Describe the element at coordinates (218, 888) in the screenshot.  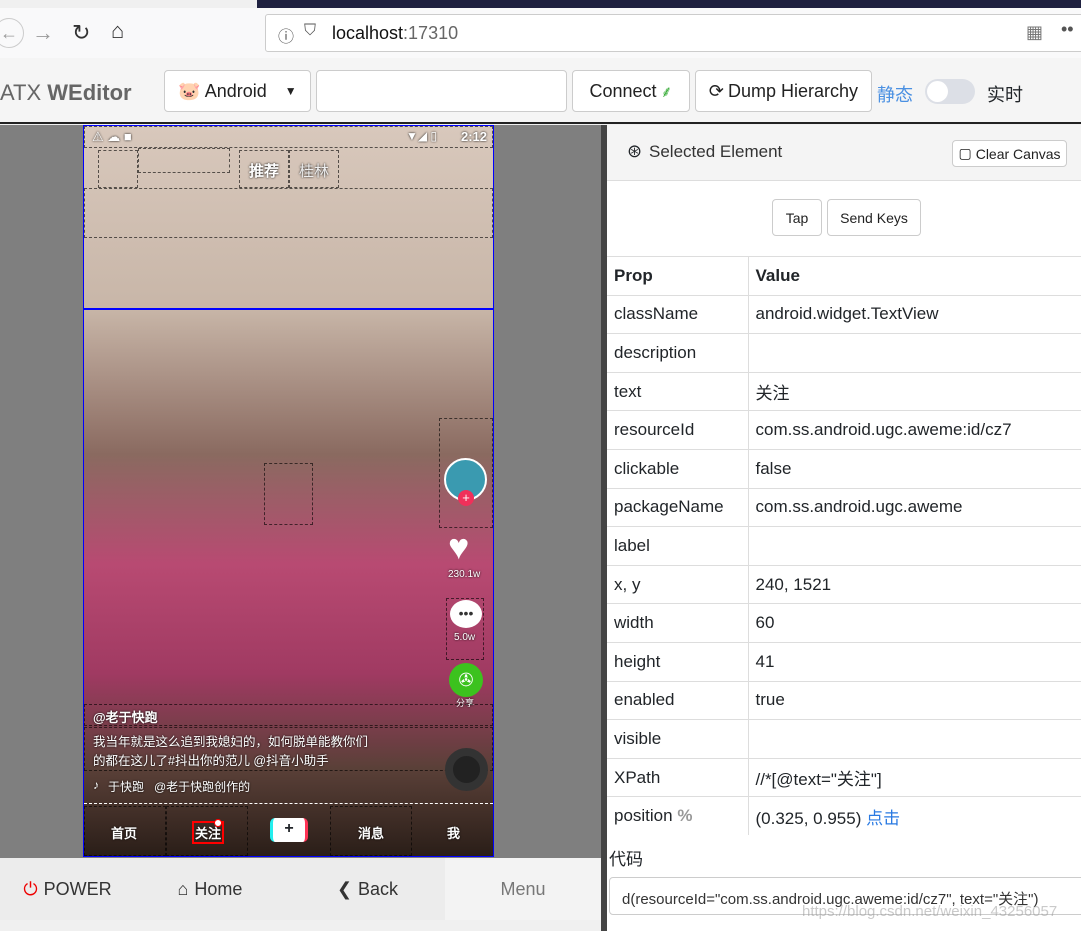
I see `home-label: Home` at that location.